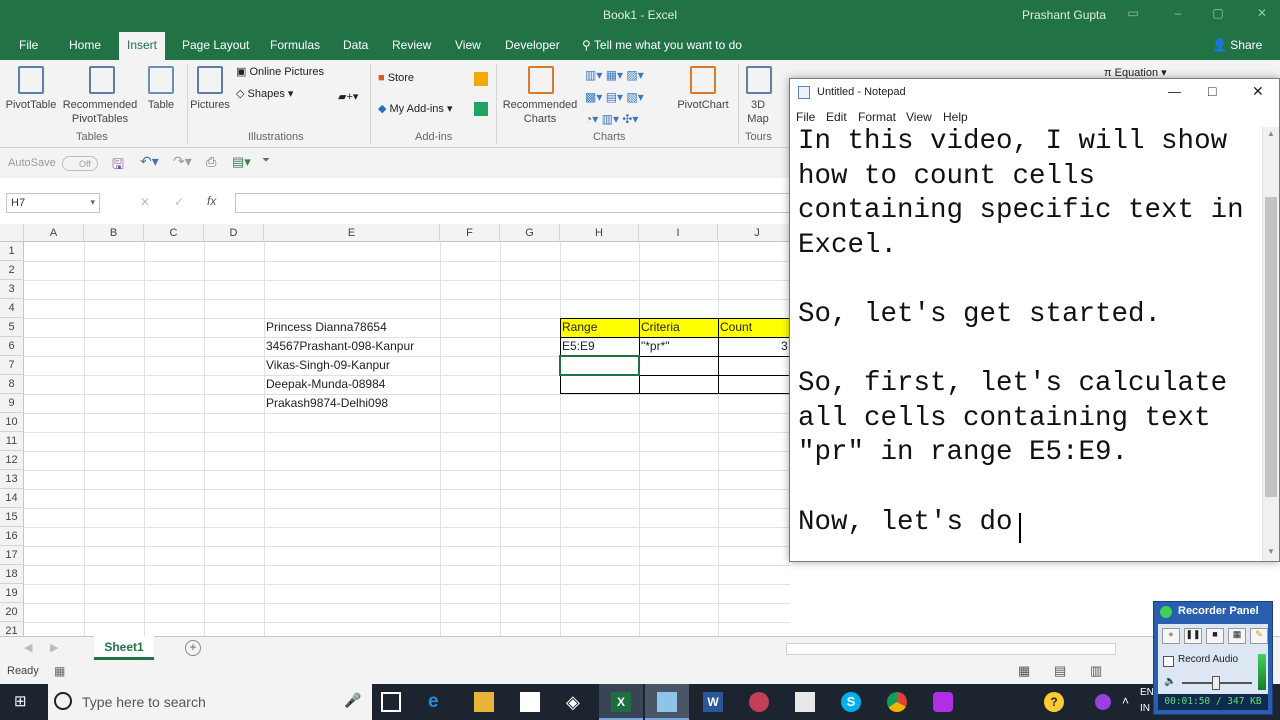 The image size is (1280, 720). What do you see at coordinates (1054, 702) in the screenshot?
I see `help-icon: ?` at bounding box center [1054, 702].